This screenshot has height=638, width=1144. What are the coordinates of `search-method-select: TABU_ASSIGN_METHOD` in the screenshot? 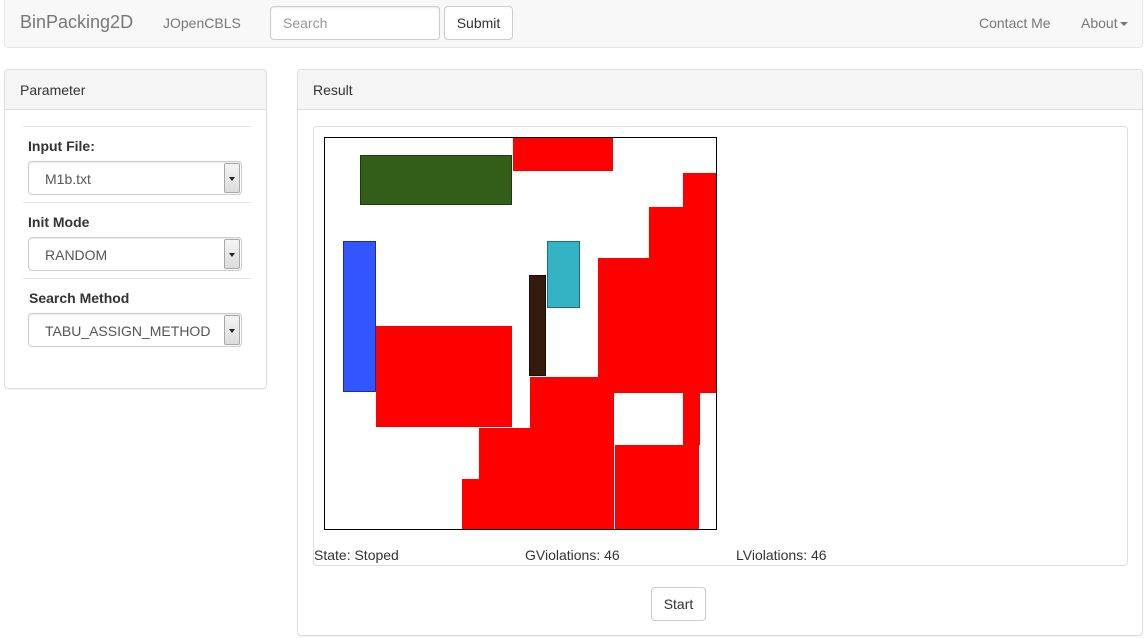 It's located at (135, 330).